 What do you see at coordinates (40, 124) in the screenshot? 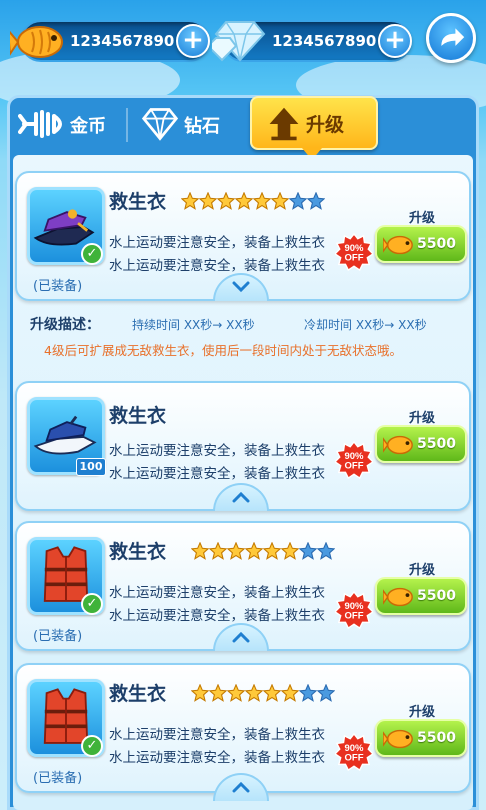
I see `fish-bone-icon` at bounding box center [40, 124].